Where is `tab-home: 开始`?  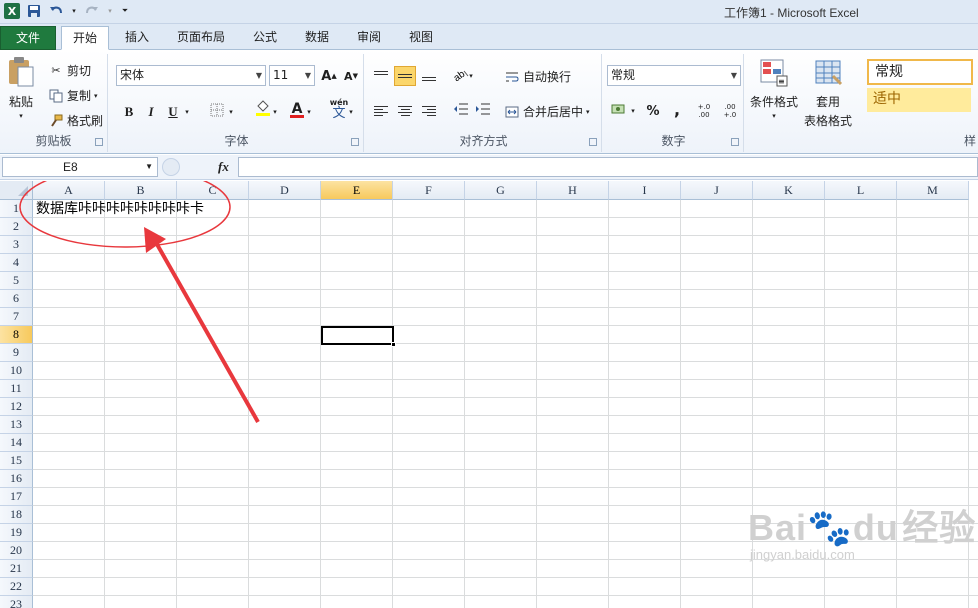 tab-home: 开始 is located at coordinates (85, 38).